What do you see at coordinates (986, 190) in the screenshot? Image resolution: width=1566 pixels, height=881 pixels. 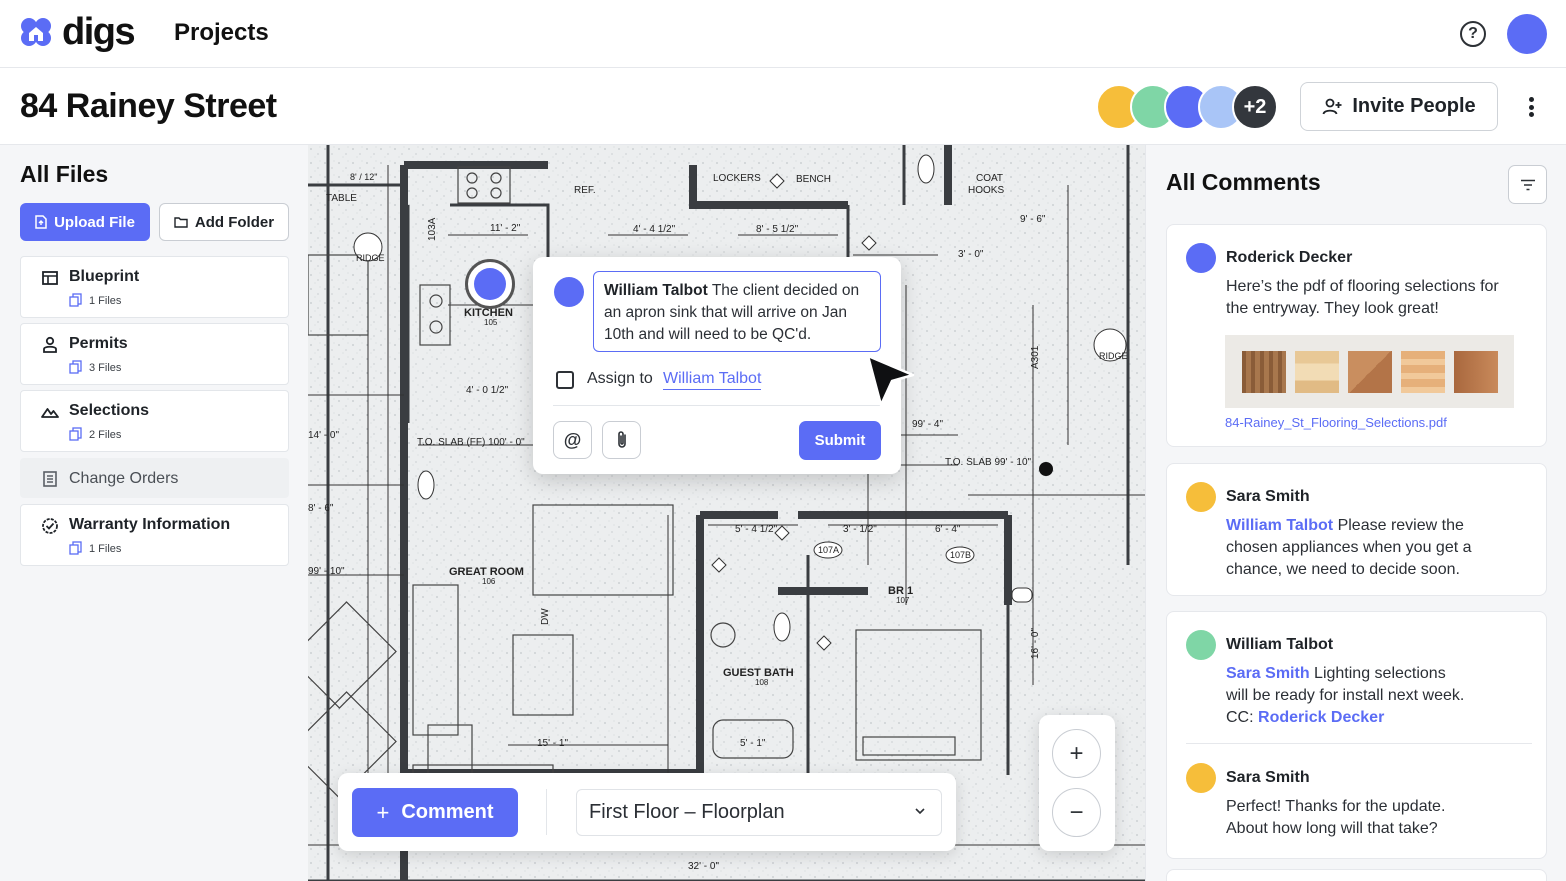 I see `blueprint-label: HOOKS` at bounding box center [986, 190].